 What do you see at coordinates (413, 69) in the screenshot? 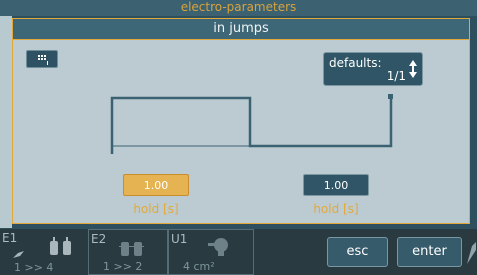
I see `up-down-arrows-icon` at bounding box center [413, 69].